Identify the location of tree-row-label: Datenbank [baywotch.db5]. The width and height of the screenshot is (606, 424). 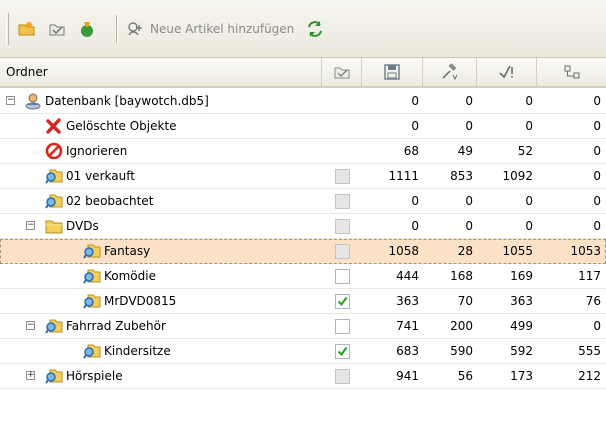
(127, 101).